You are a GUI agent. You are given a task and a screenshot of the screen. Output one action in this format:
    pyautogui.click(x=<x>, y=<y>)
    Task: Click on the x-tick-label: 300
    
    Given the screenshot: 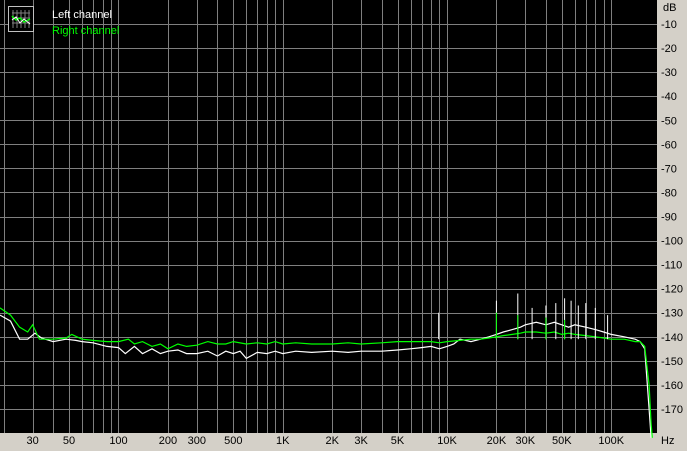 What is the action you would take?
    pyautogui.click(x=197, y=441)
    